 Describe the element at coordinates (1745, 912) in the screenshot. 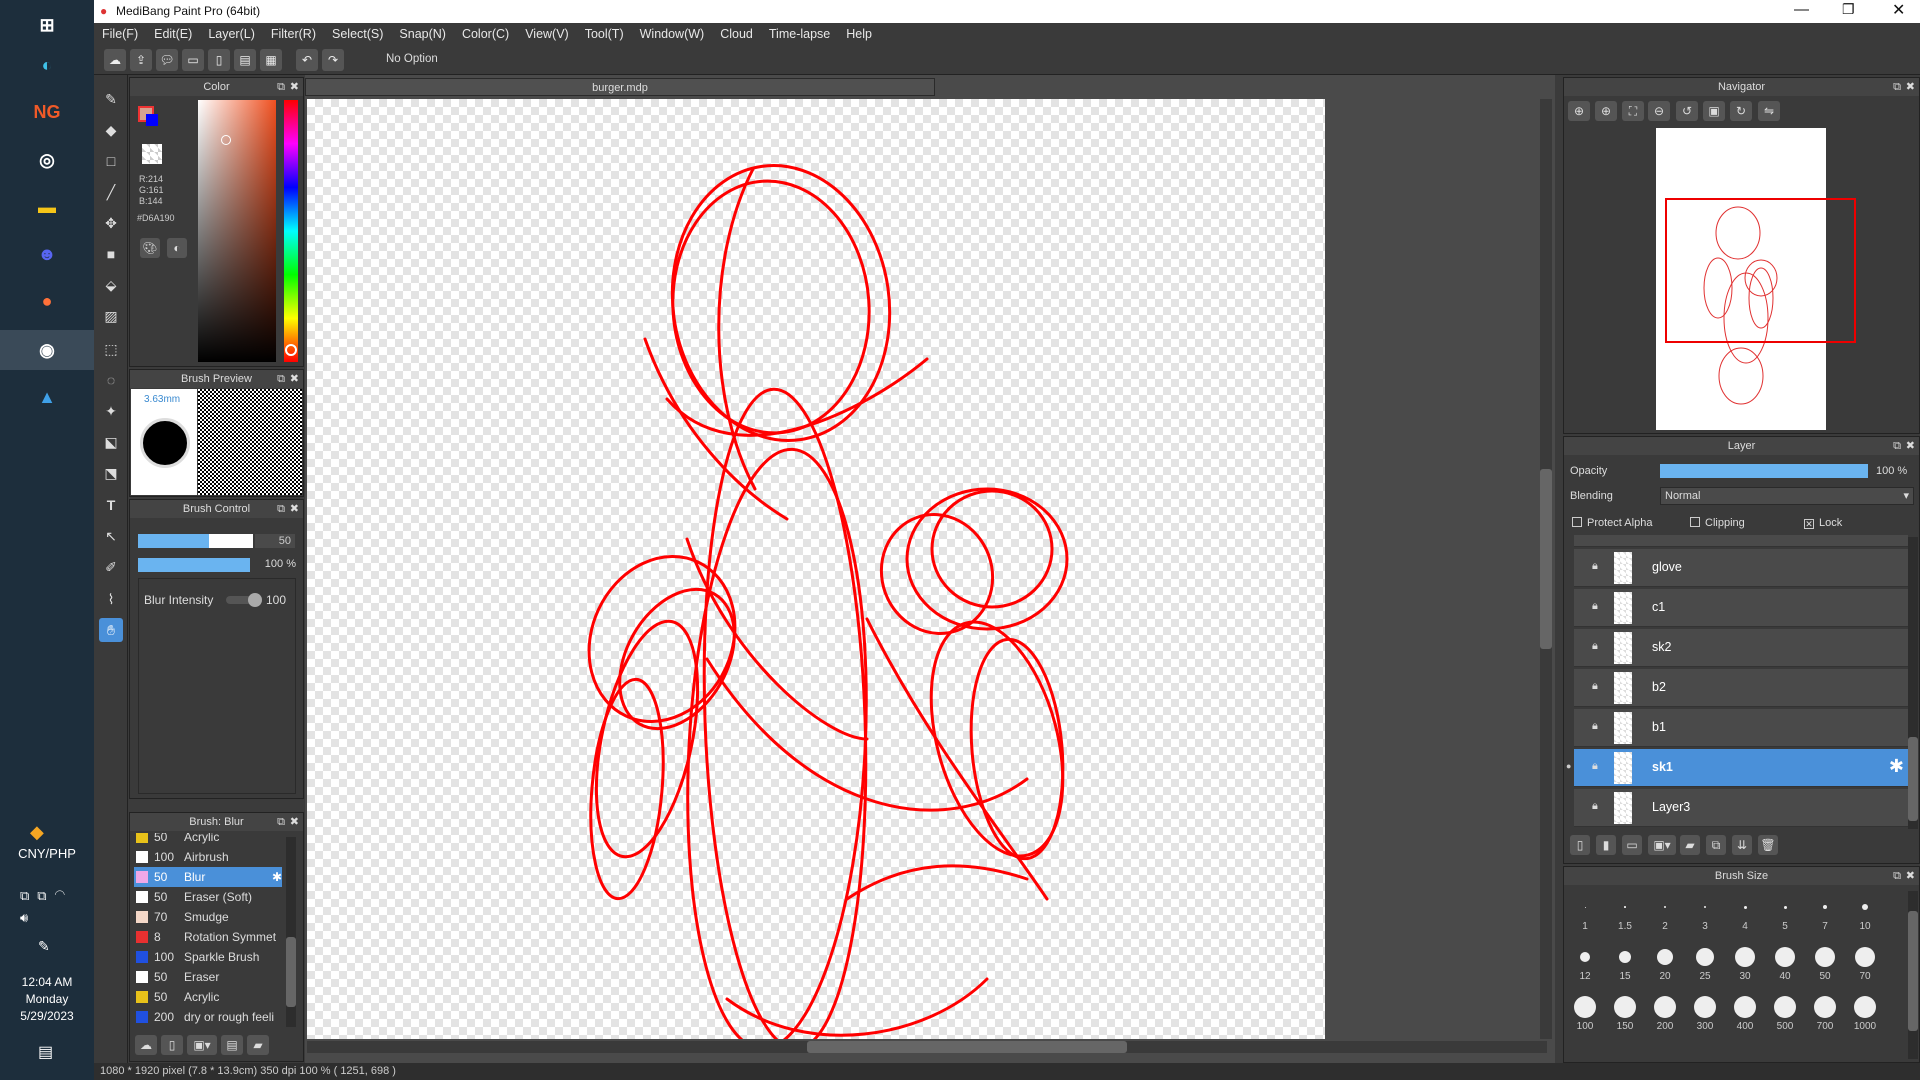

I see `brush-size-option: 4` at that location.